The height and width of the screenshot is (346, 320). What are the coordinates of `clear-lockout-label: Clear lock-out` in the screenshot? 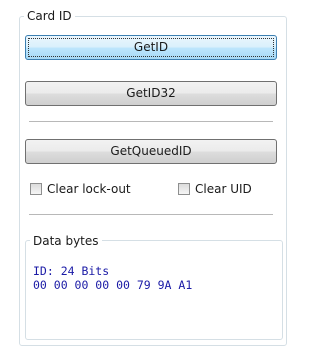 It's located at (89, 189).